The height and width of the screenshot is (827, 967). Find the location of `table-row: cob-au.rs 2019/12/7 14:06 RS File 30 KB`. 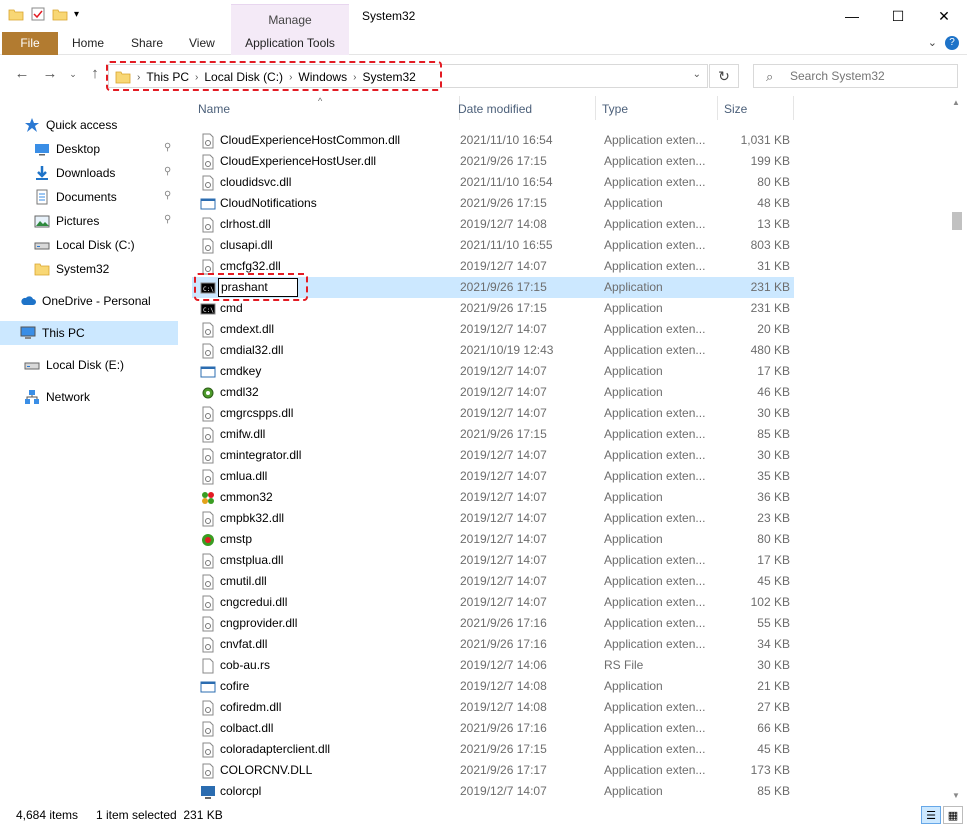

table-row: cob-au.rs 2019/12/7 14:06 RS File 30 KB is located at coordinates (493, 665).